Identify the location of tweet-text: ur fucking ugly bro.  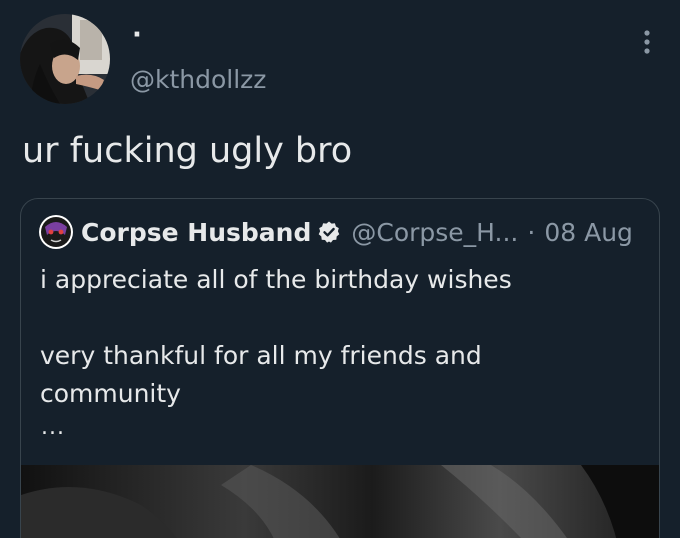
(187, 151).